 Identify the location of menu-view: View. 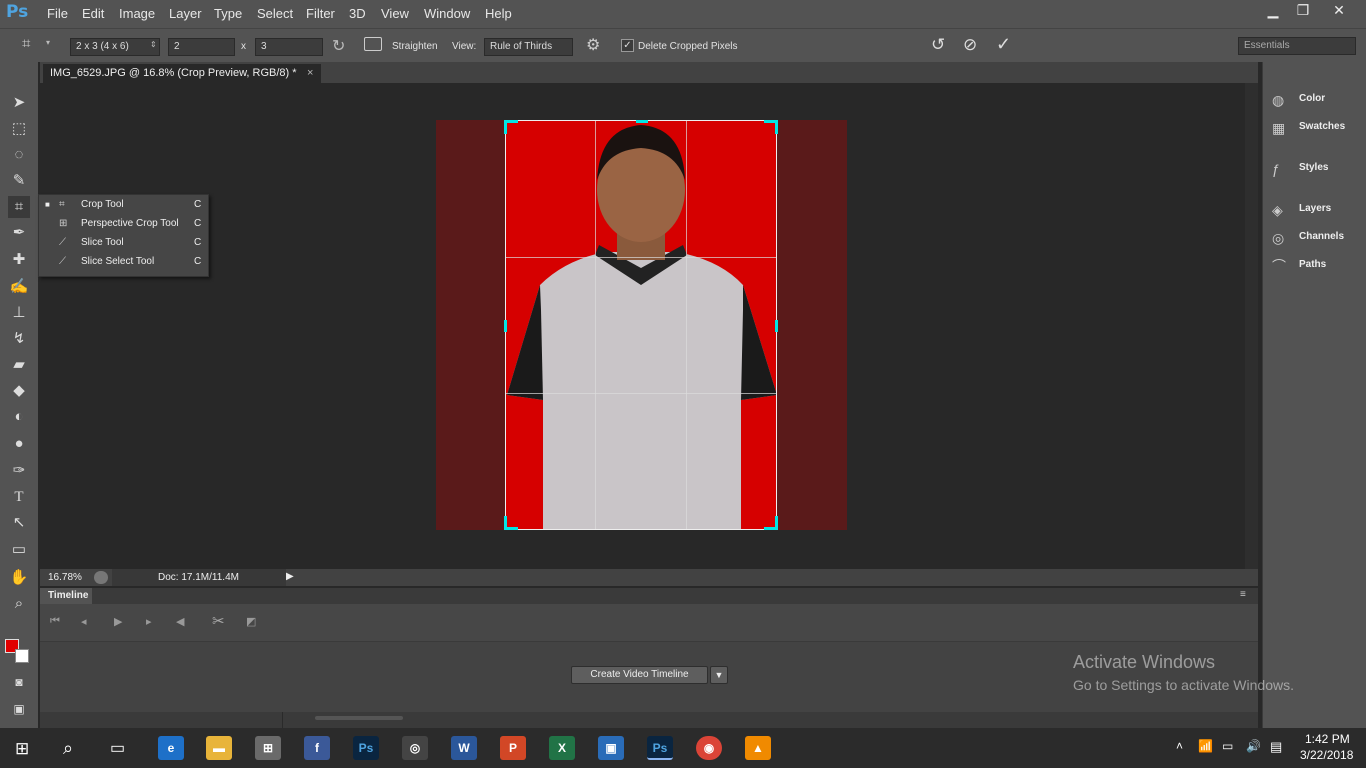
(395, 13).